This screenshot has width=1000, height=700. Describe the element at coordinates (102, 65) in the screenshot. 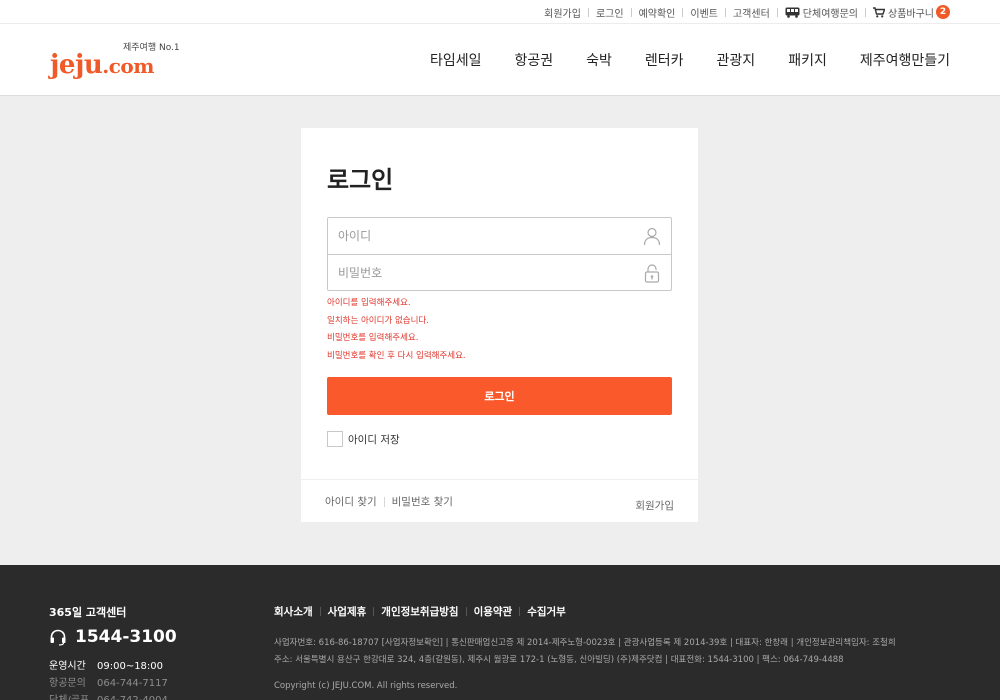

I see `logo-text: jeju.com` at that location.